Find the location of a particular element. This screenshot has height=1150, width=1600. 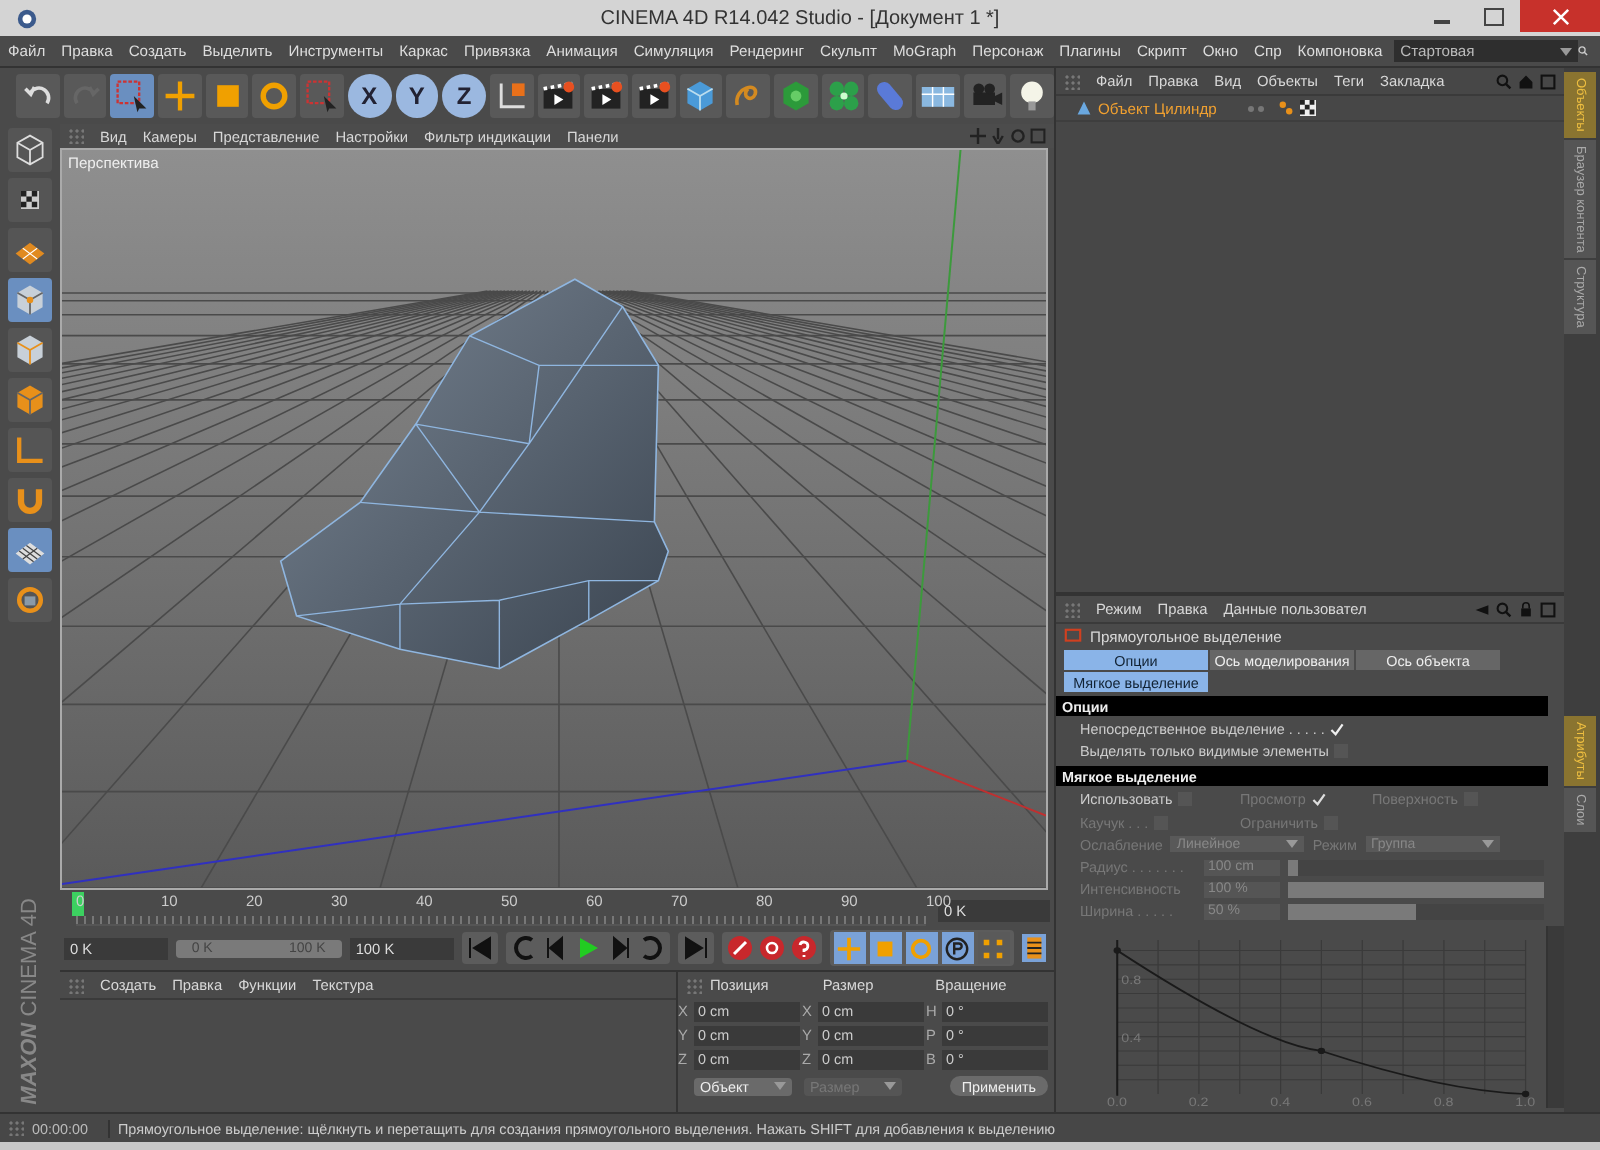

rotate-key-icon is located at coordinates (921, 948).